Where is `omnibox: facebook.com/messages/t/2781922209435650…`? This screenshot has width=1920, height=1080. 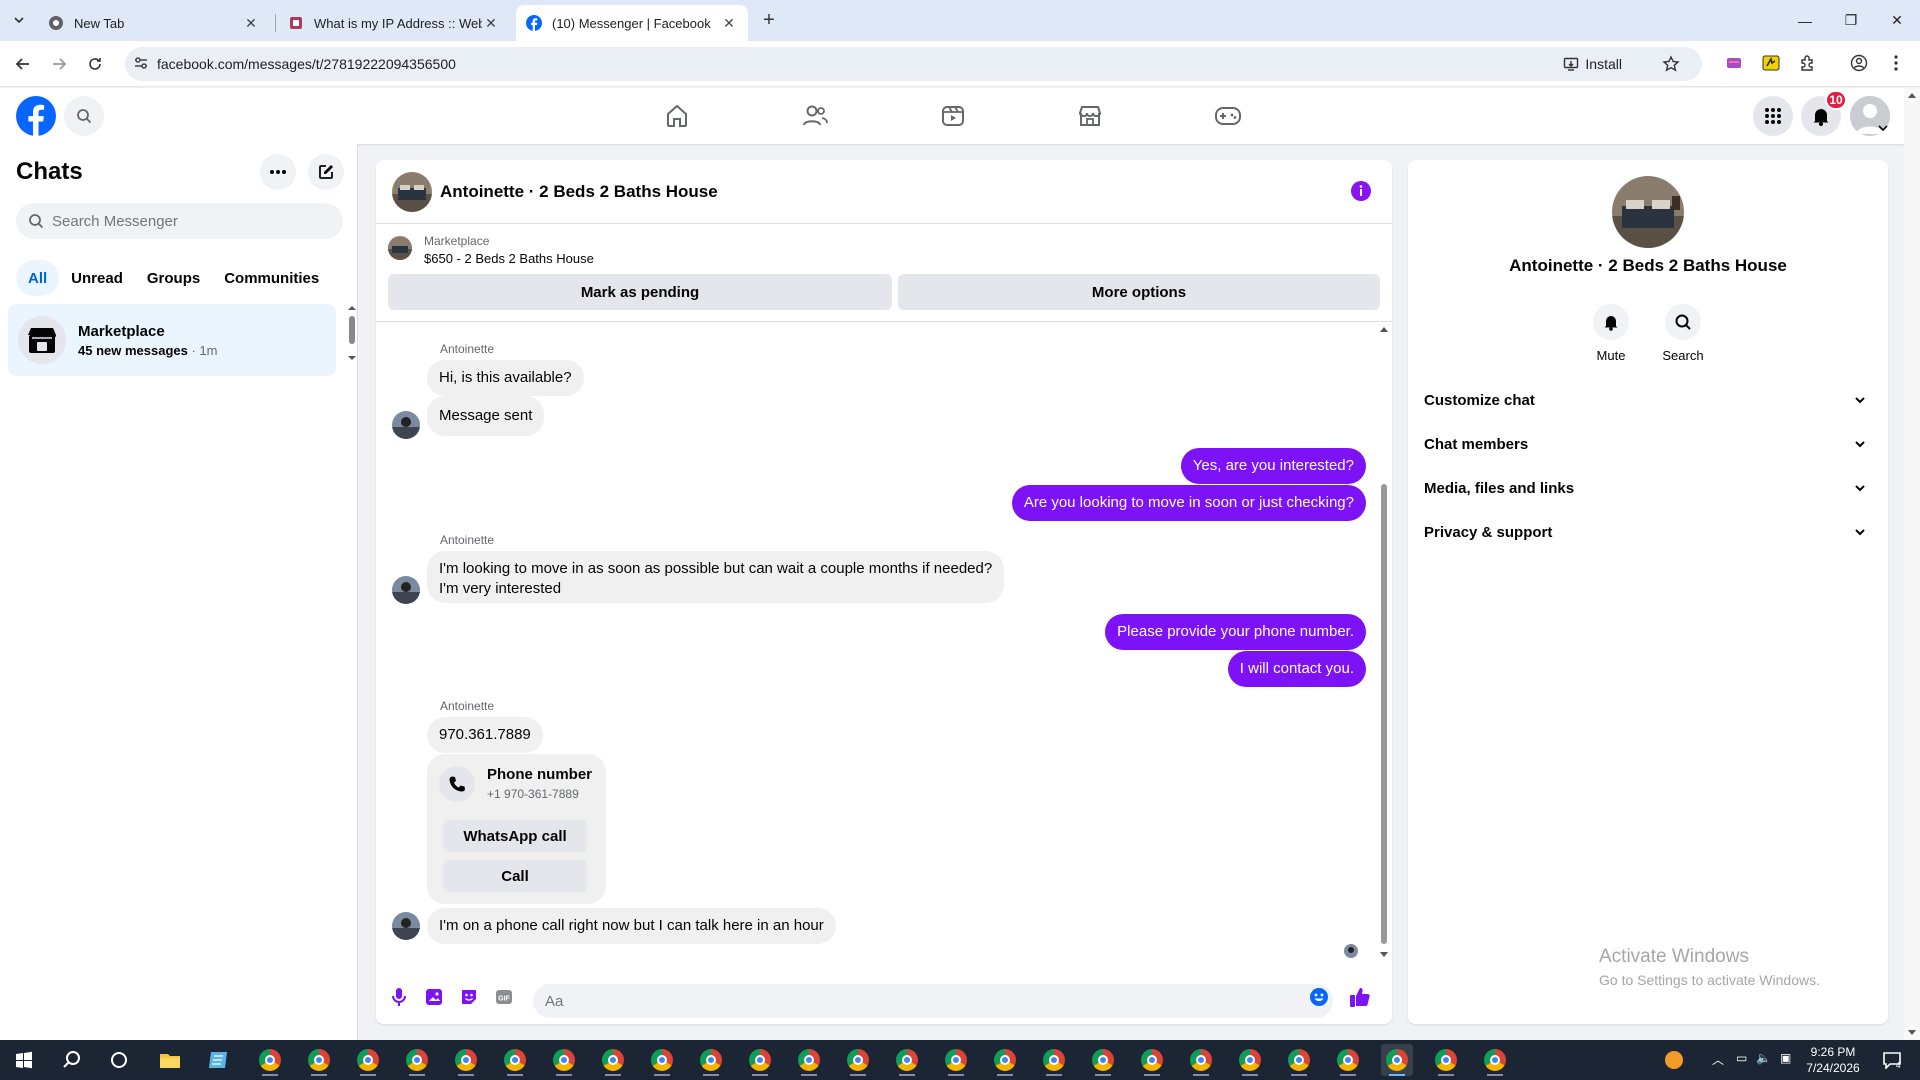 omnibox: facebook.com/messages/t/2781922209435650… is located at coordinates (913, 64).